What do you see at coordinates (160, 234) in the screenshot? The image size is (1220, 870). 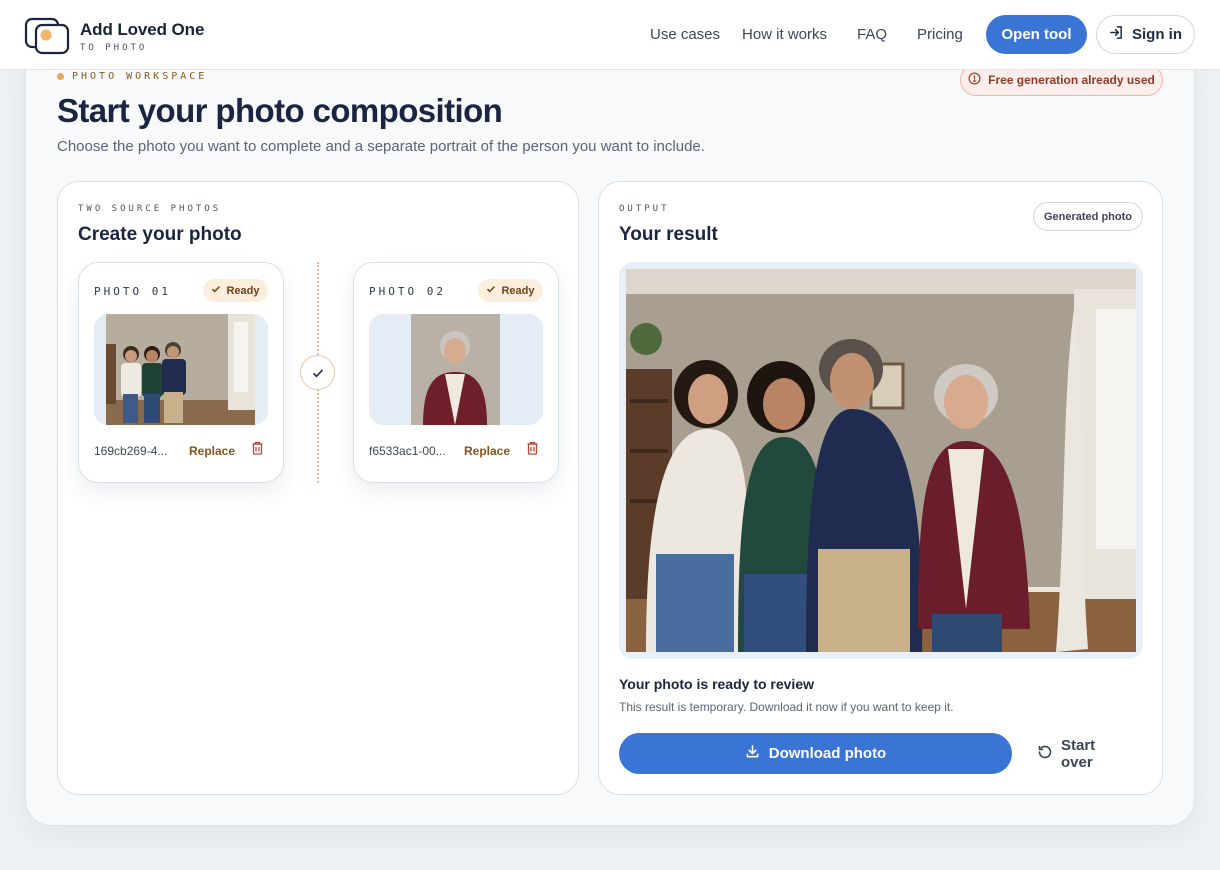 I see `source-title: Create your photo` at bounding box center [160, 234].